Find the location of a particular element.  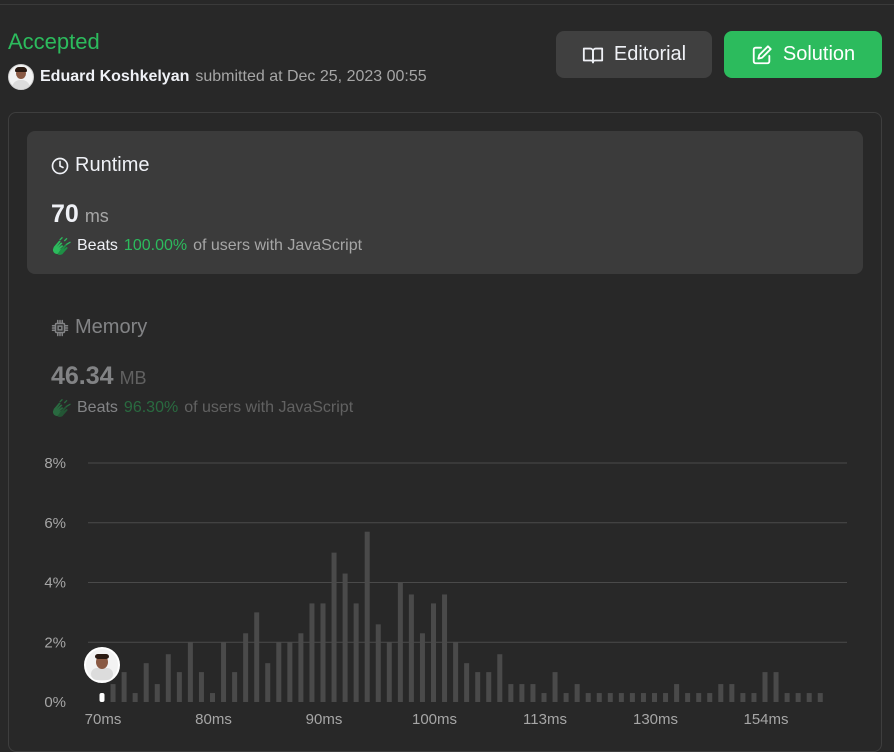

x-tick-label: 90ms is located at coordinates (324, 719).